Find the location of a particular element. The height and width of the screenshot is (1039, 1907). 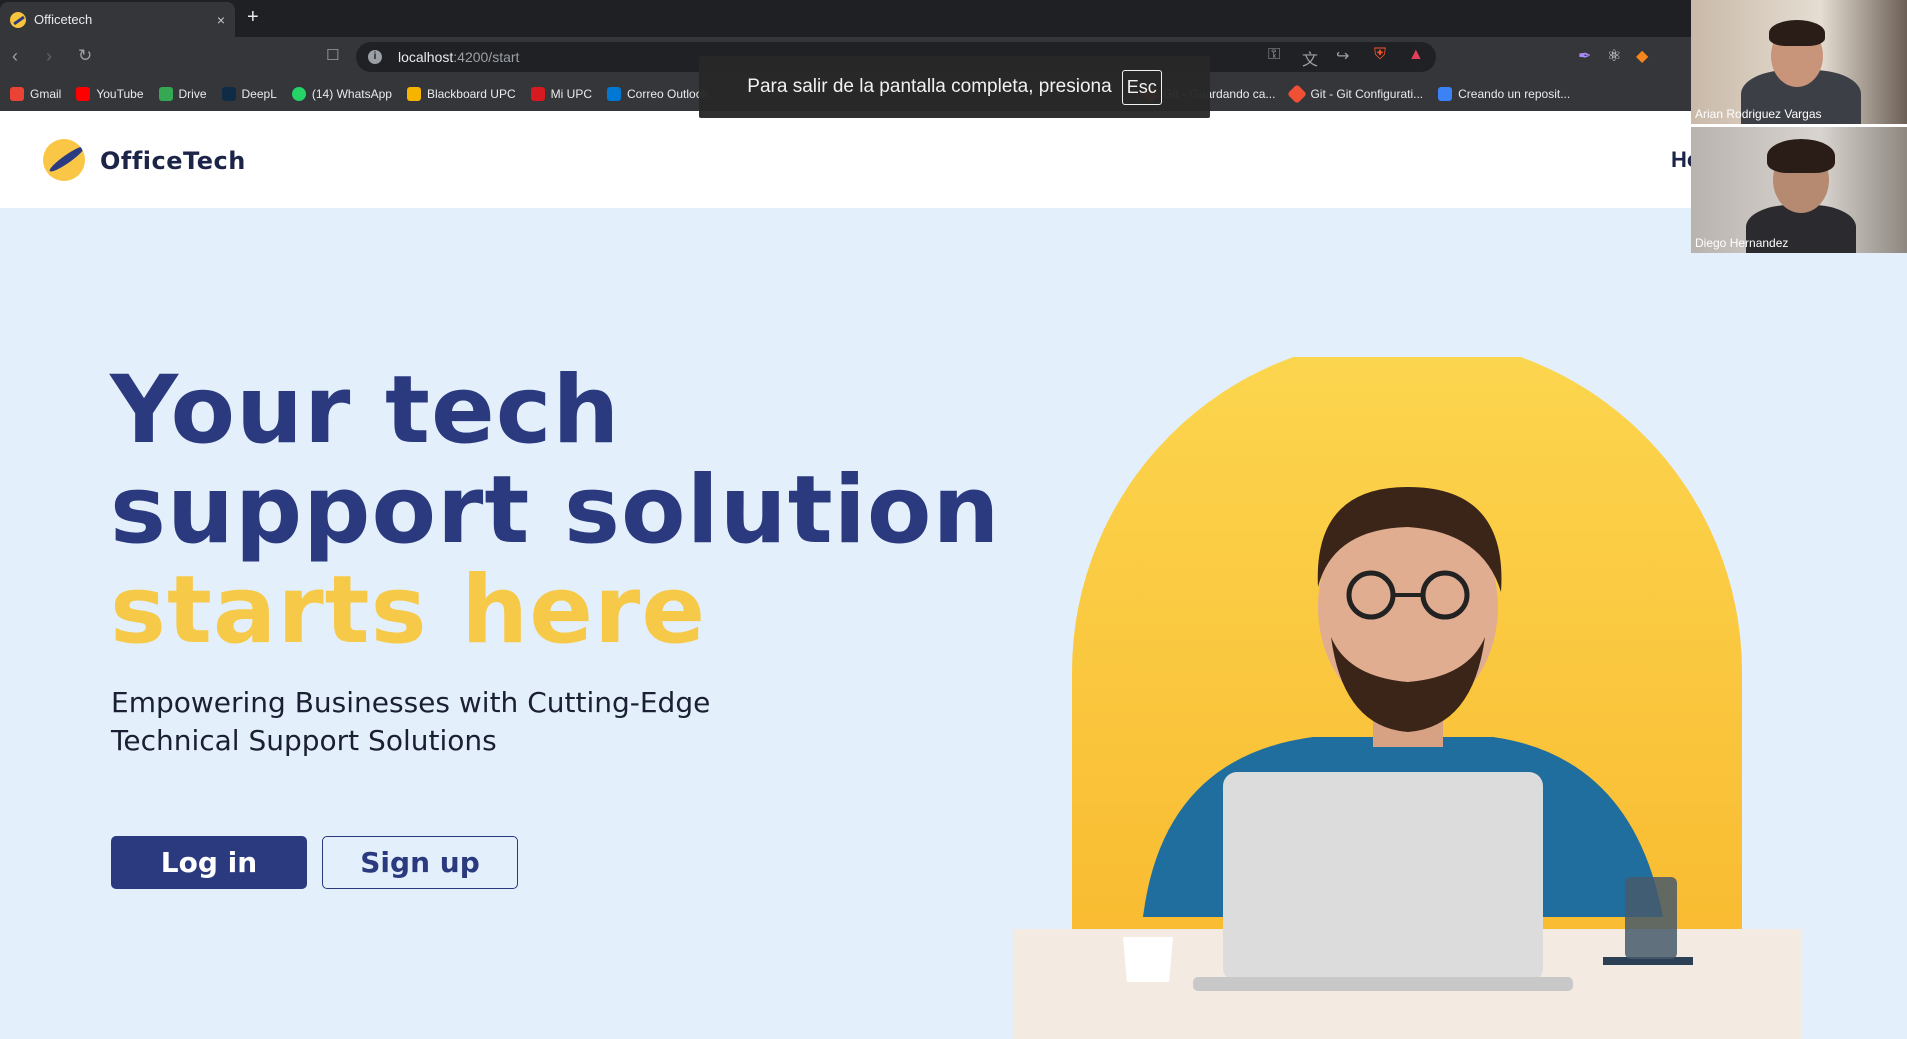

bookmark-label: Mi UPC is located at coordinates (571, 94).